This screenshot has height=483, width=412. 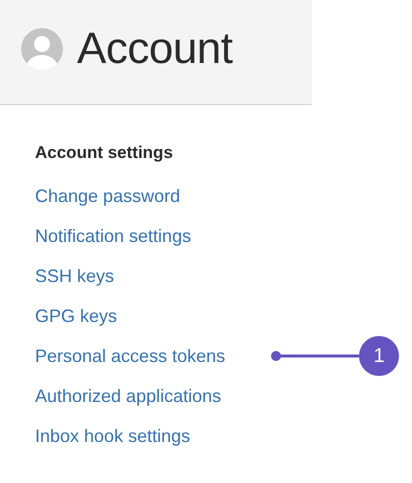 What do you see at coordinates (379, 356) in the screenshot?
I see `callout-number: 1` at bounding box center [379, 356].